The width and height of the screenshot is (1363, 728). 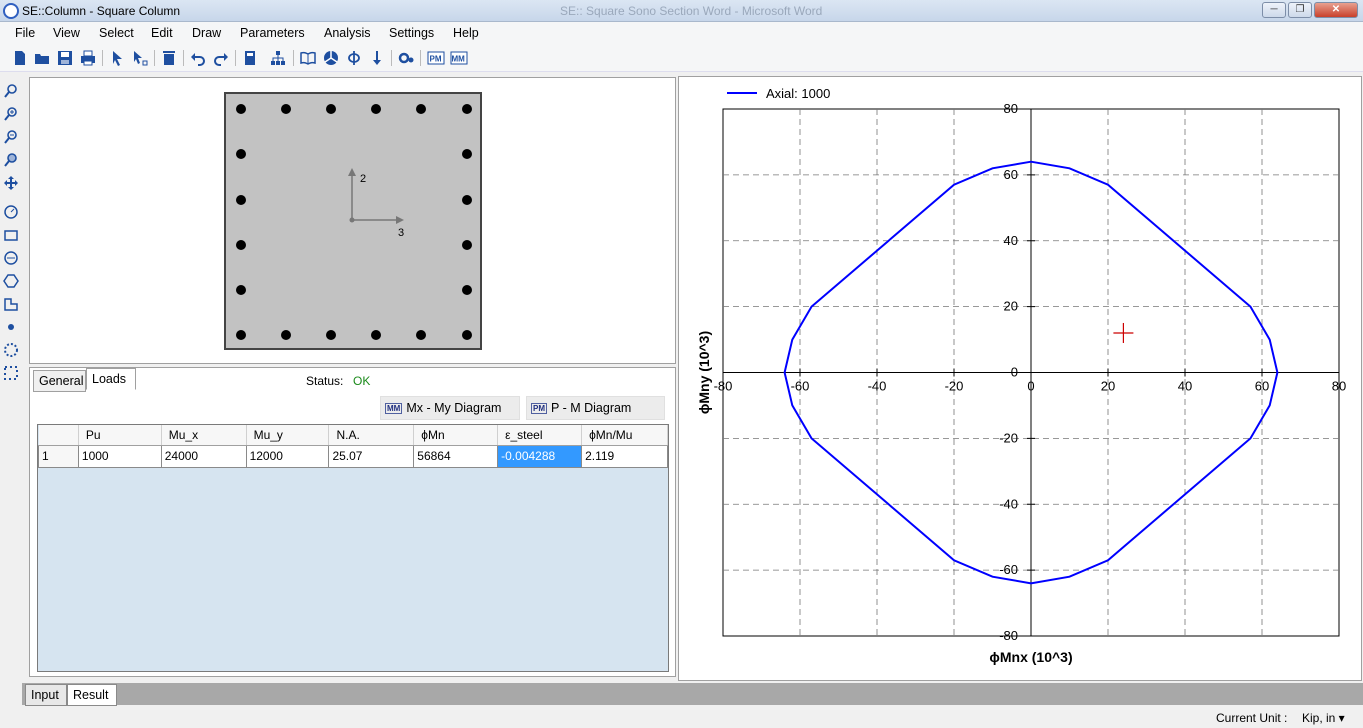 I want to click on save-icon, so click(x=65, y=58).